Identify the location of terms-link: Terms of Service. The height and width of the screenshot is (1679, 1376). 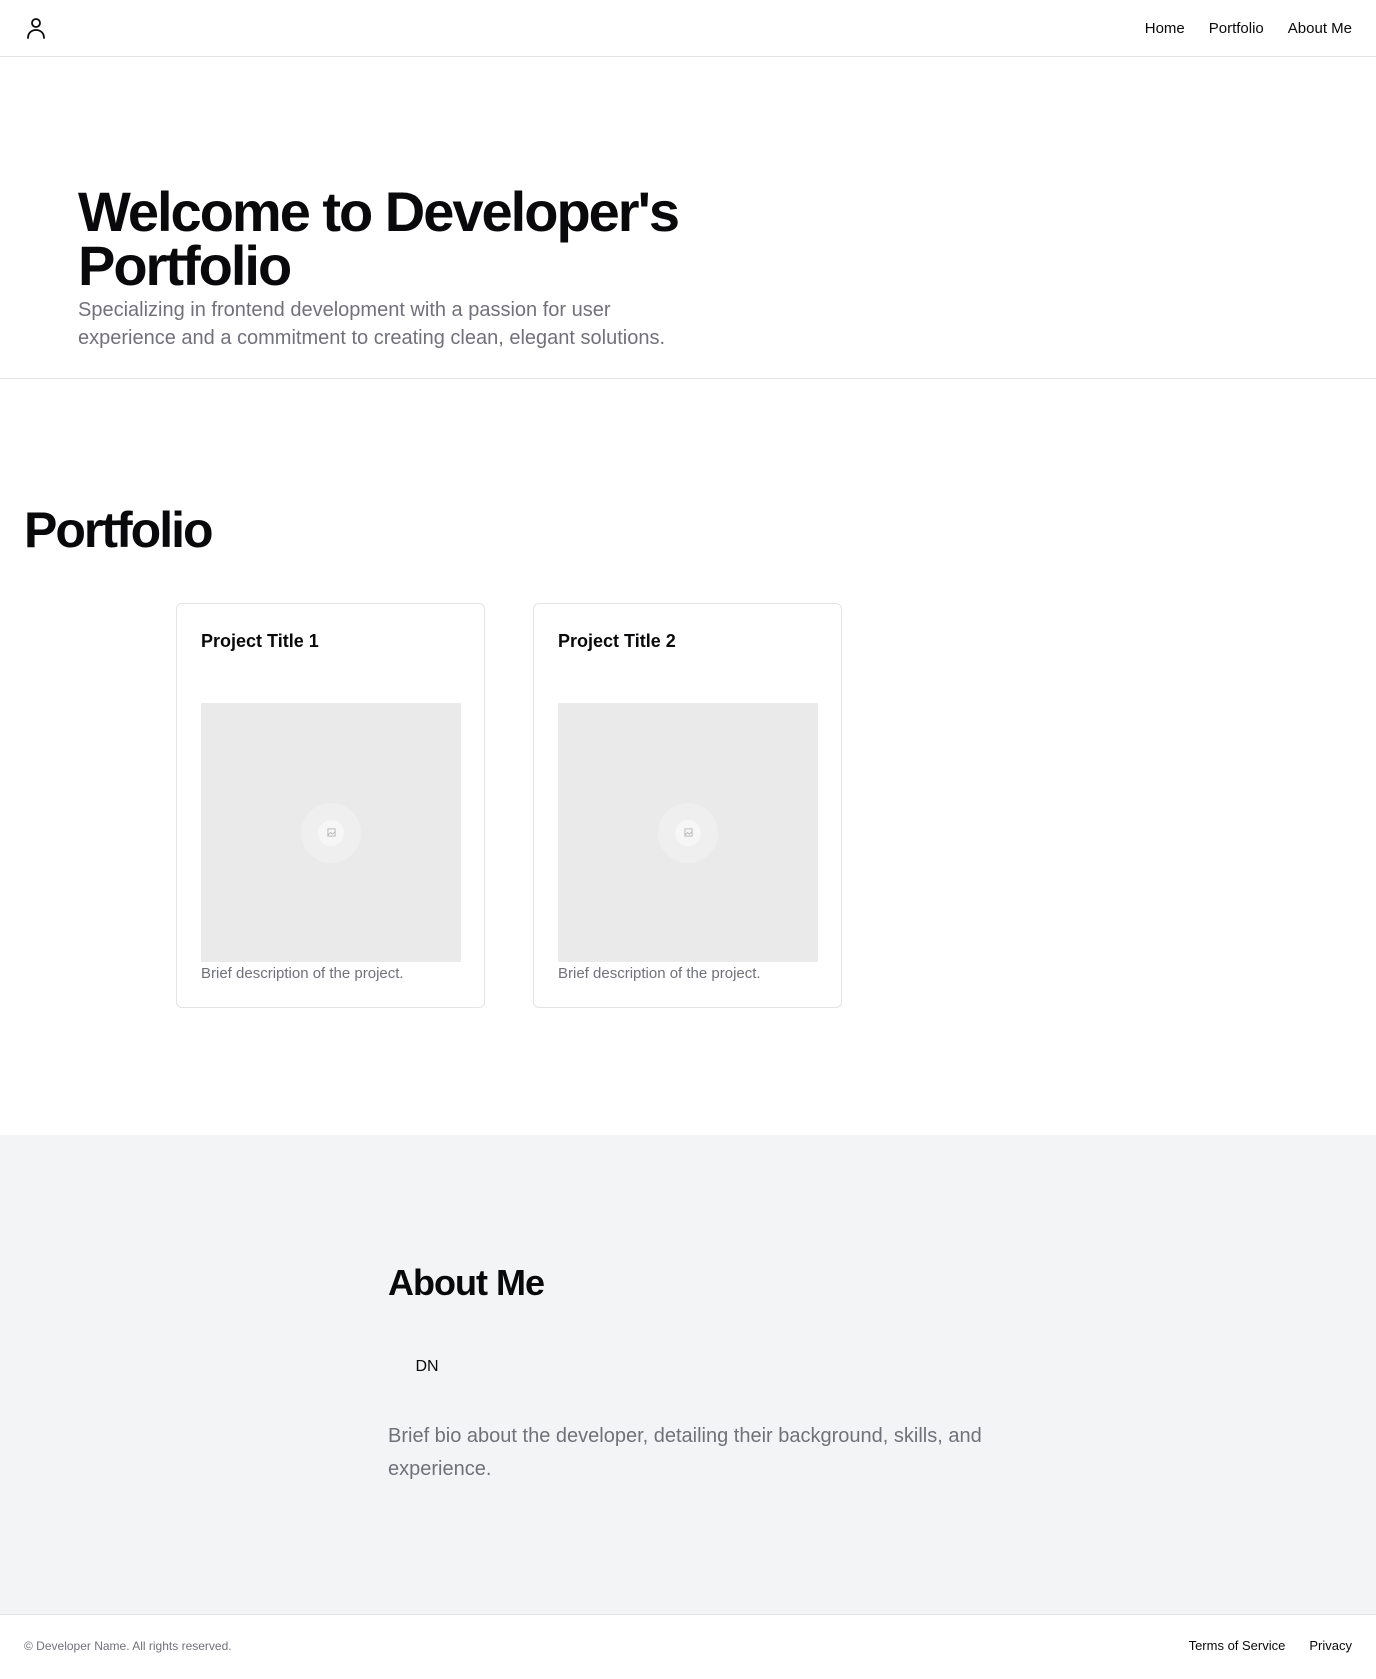
(1237, 1645).